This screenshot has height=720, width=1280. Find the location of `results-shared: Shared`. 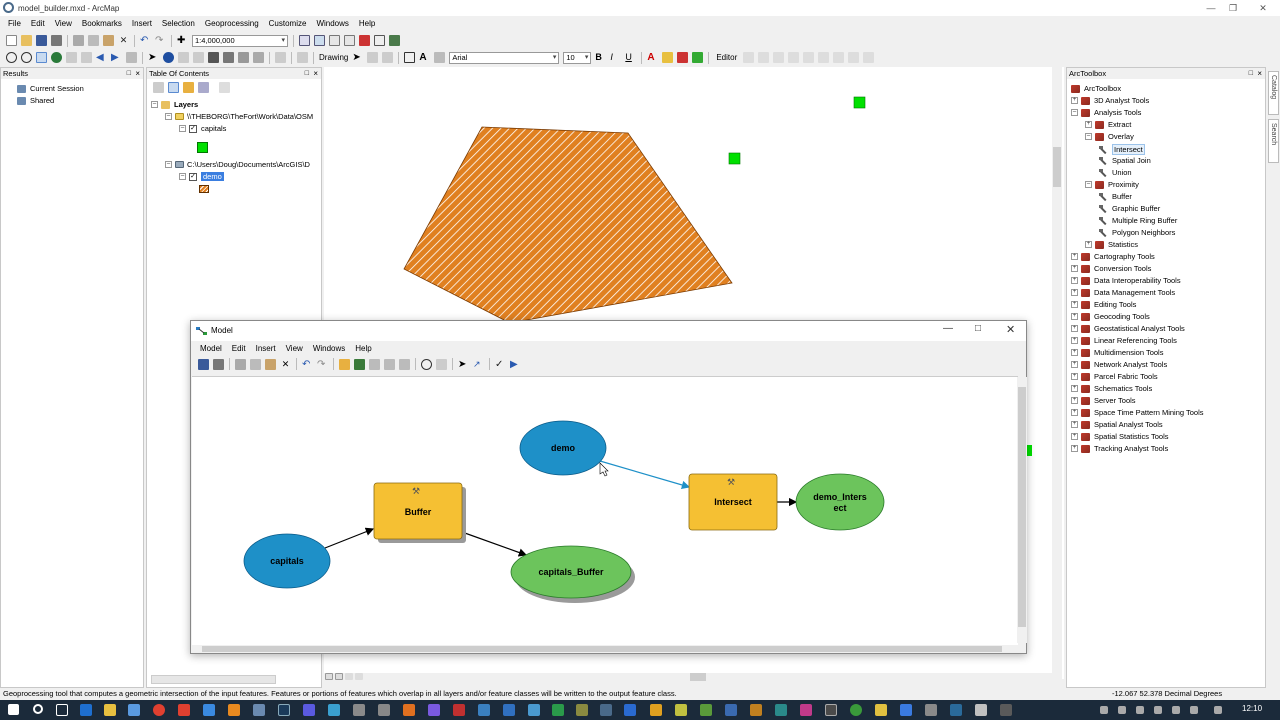

results-shared: Shared is located at coordinates (35, 100).